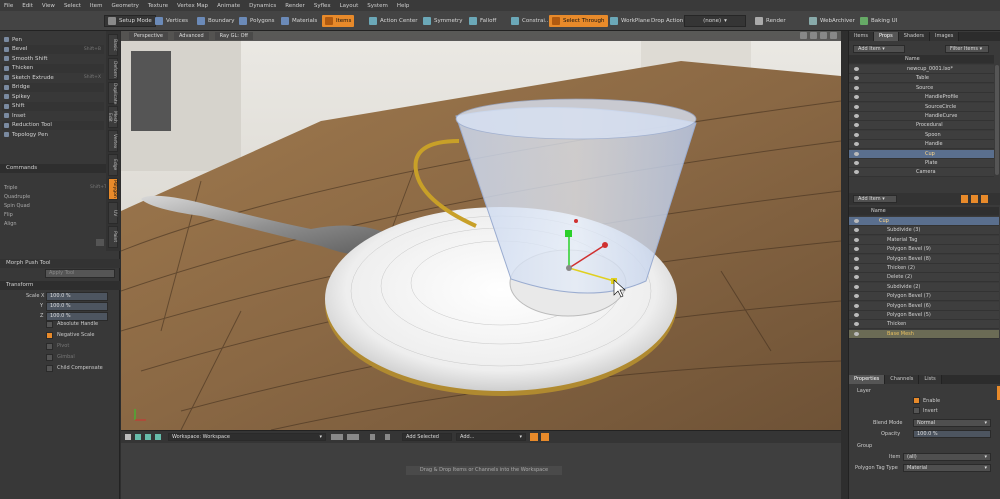 This screenshot has height=499, width=1000. I want to click on tool-item: Sketch Extrude Shift+X, so click(53, 77).